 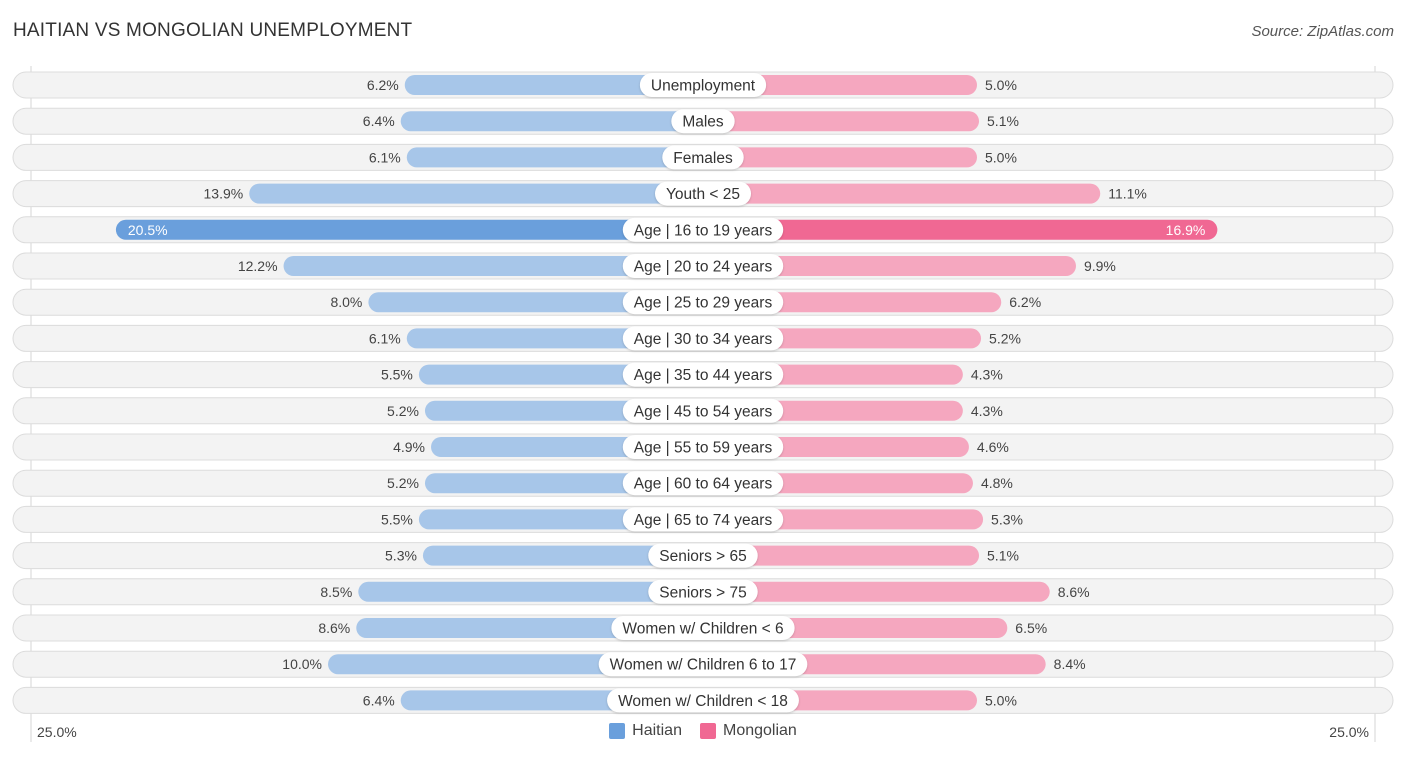 I want to click on chart-row: Age | 55 to 59 years 4.9% 4.6%, so click(x=703, y=447).